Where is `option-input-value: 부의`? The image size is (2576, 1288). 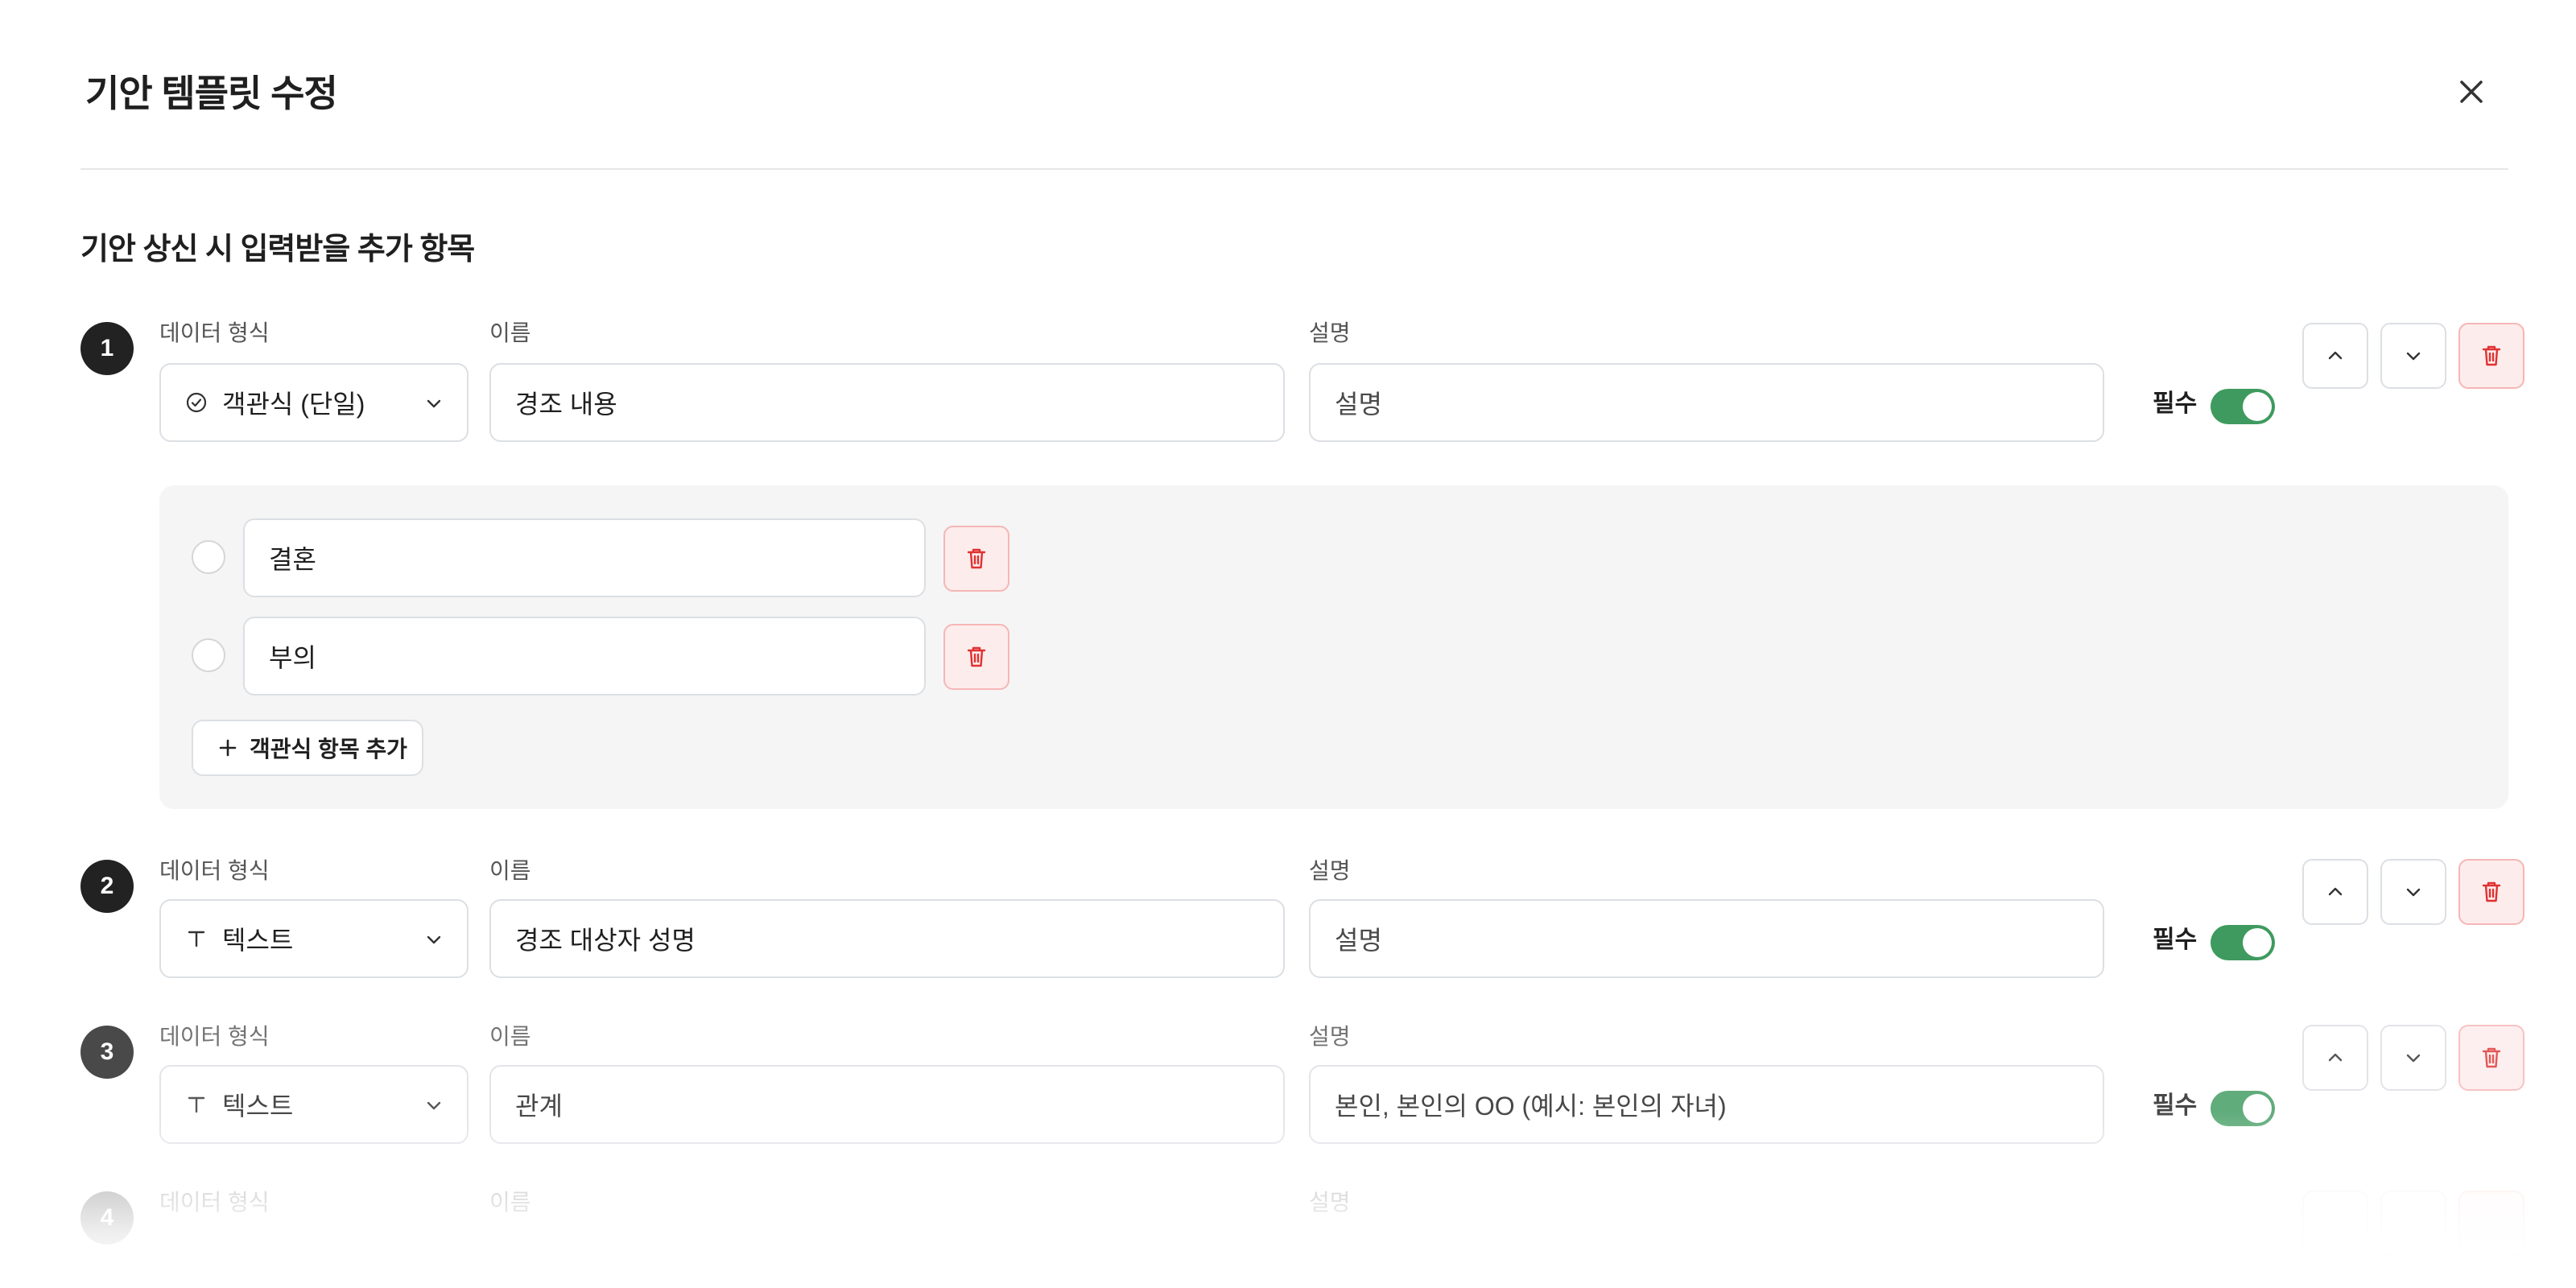
option-input-value: 부의 is located at coordinates (292, 657).